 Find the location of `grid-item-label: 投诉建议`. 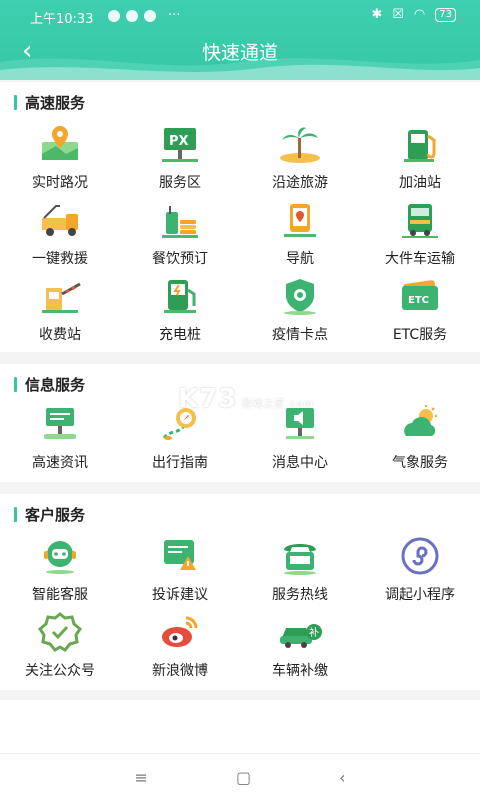

grid-item-label: 投诉建议 is located at coordinates (180, 595).